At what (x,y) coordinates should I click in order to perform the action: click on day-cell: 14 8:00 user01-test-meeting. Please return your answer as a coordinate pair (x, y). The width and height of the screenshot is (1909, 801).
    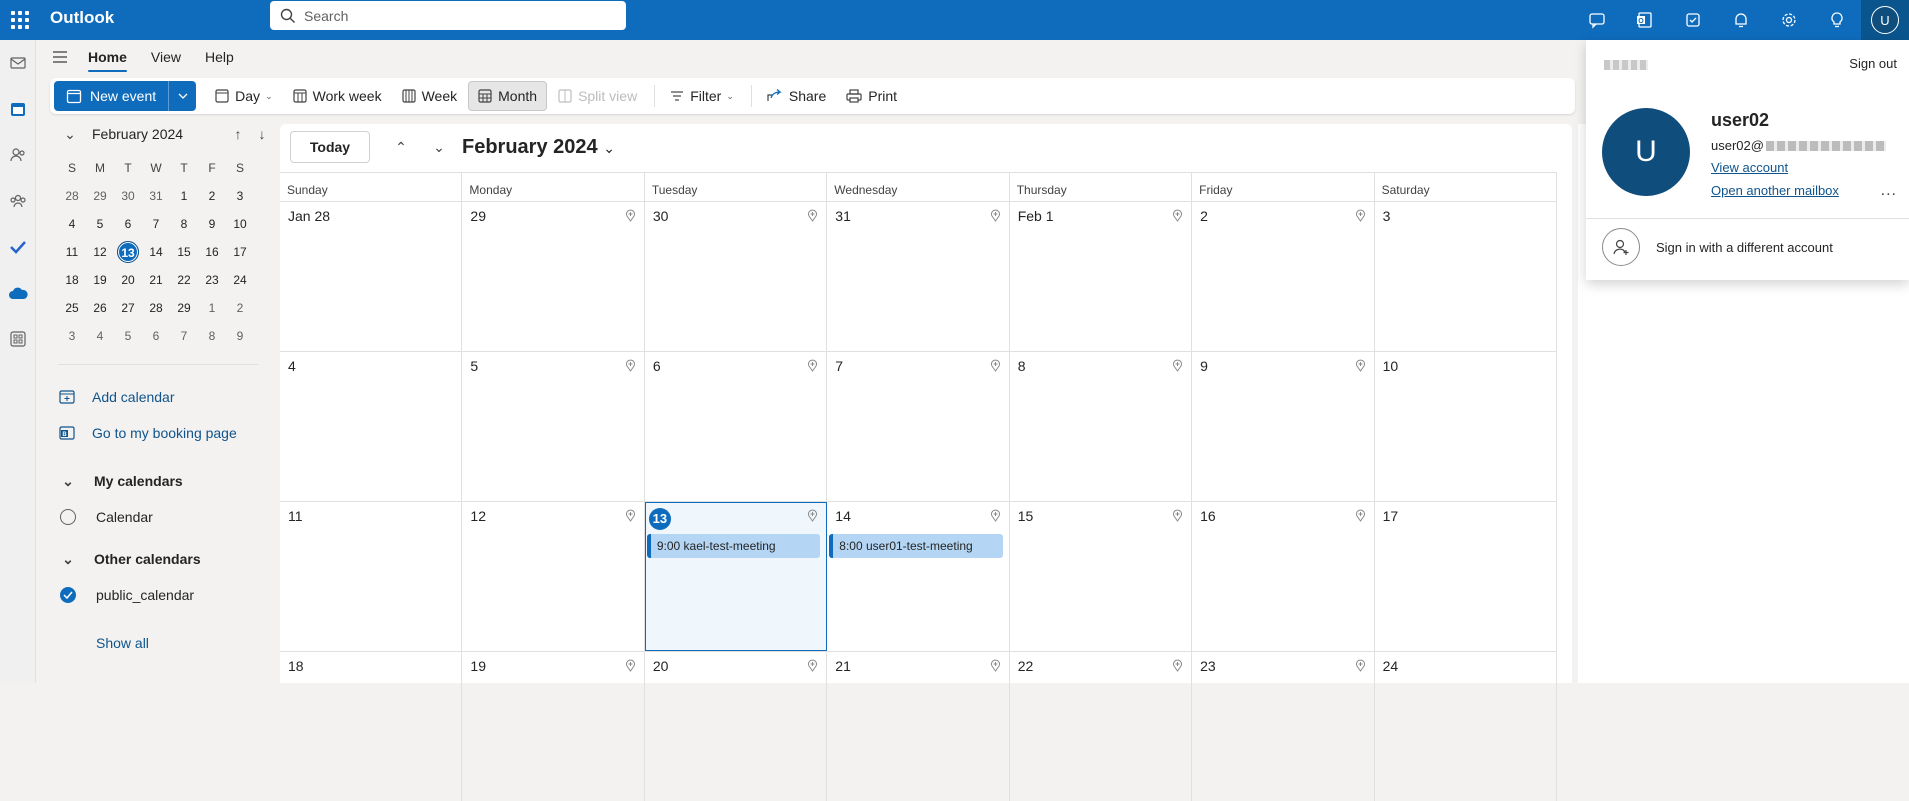
    Looking at the image, I should click on (918, 576).